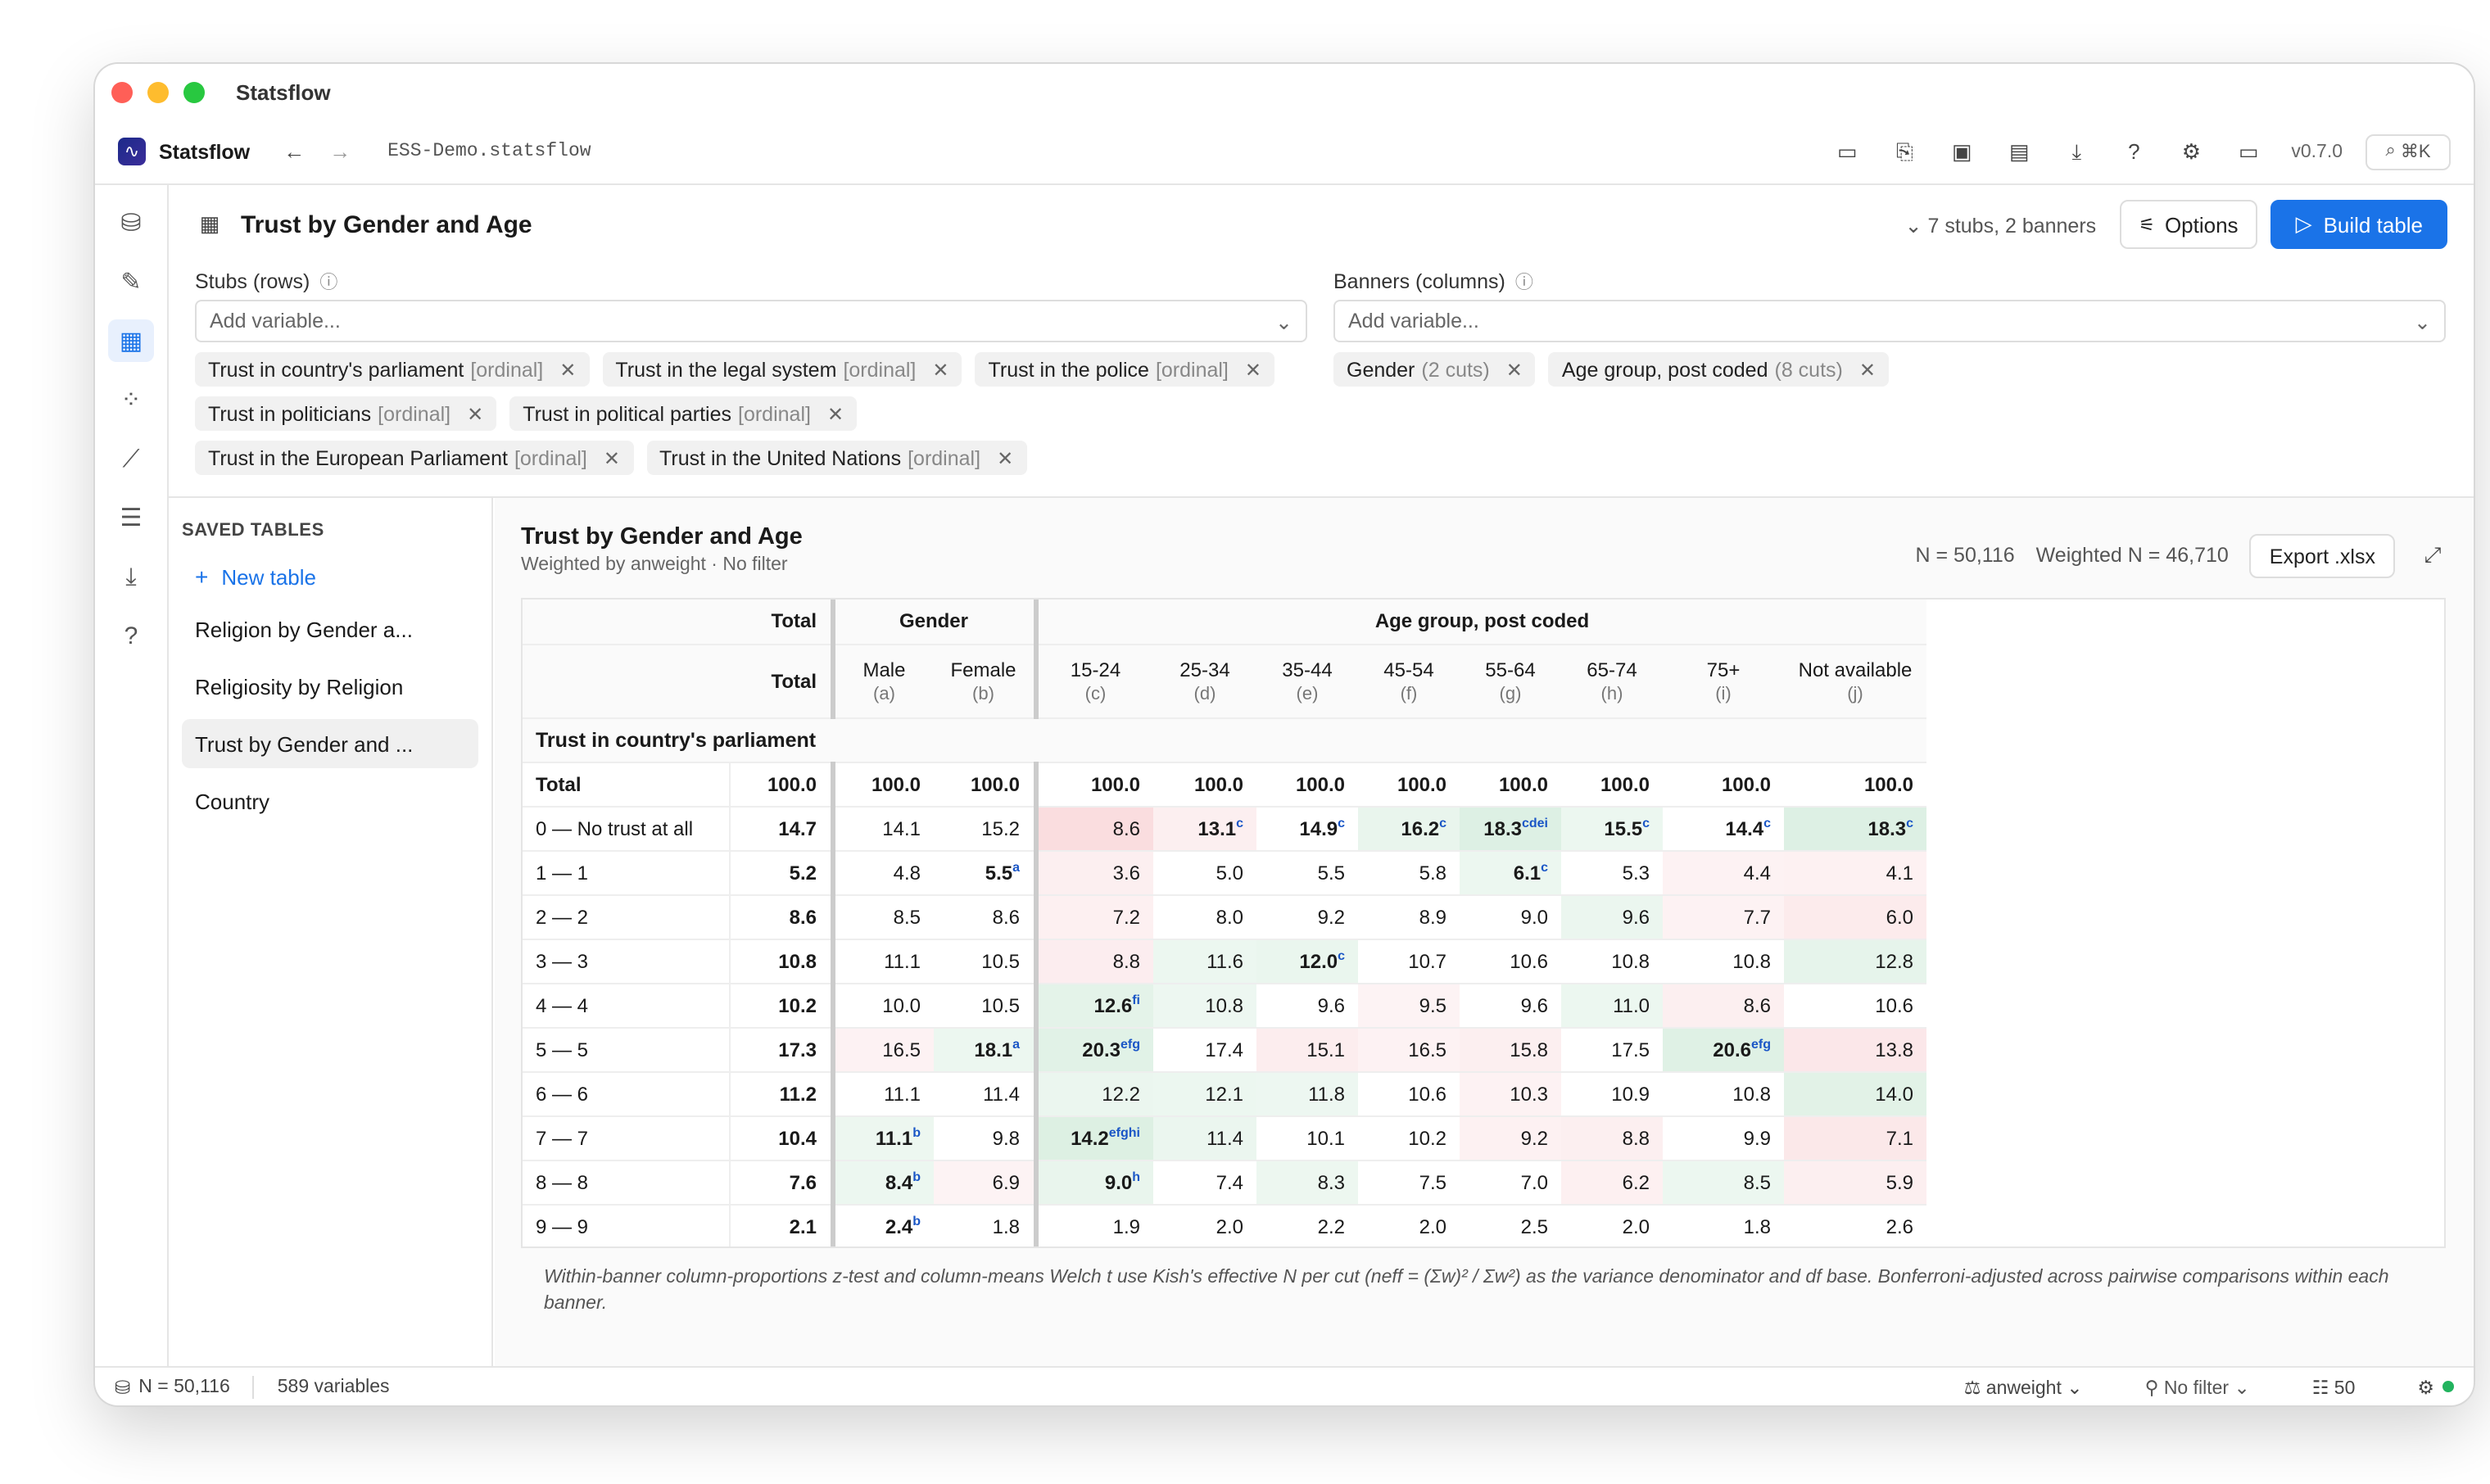  I want to click on notes-icon: ☰, so click(131, 517).